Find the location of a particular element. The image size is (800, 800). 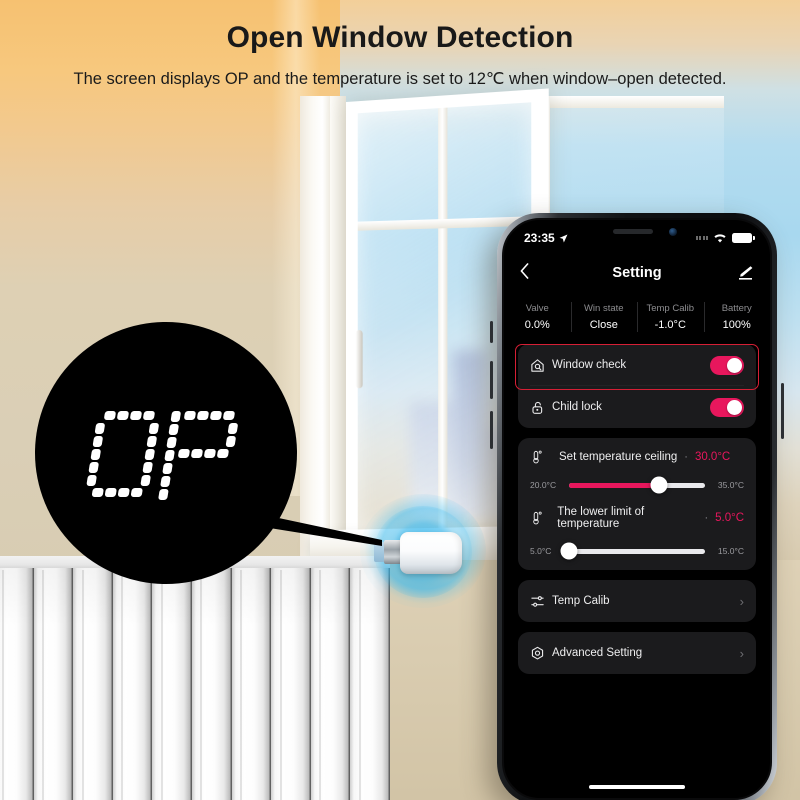

child-lock-toggle is located at coordinates (727, 407).